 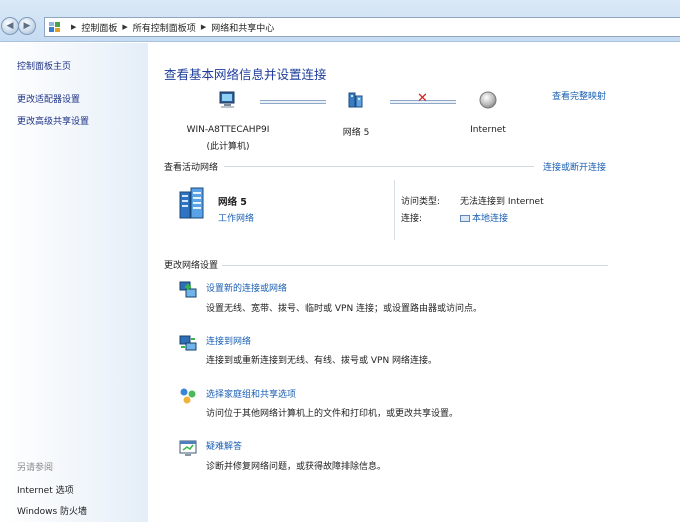 What do you see at coordinates (245, 74) in the screenshot?
I see `page-title: 查看基本网络信息并设置连接` at bounding box center [245, 74].